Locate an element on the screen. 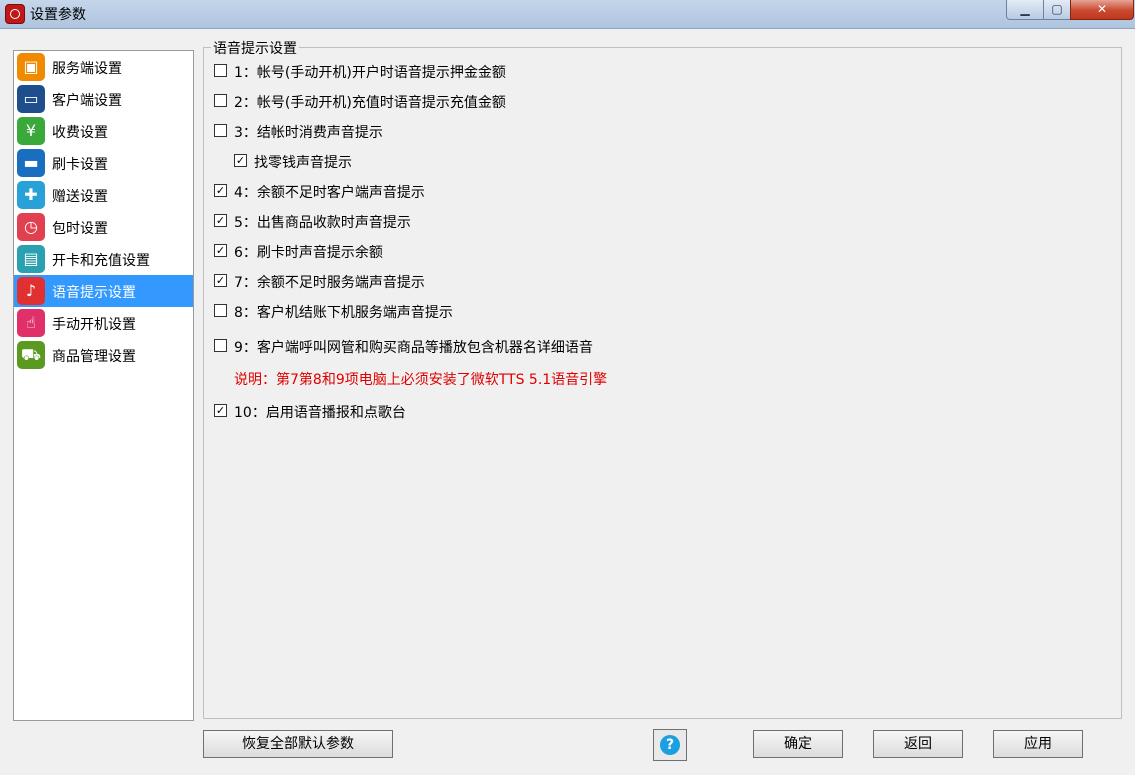  nav-item: ¥ 收费设置 is located at coordinates (103, 131).